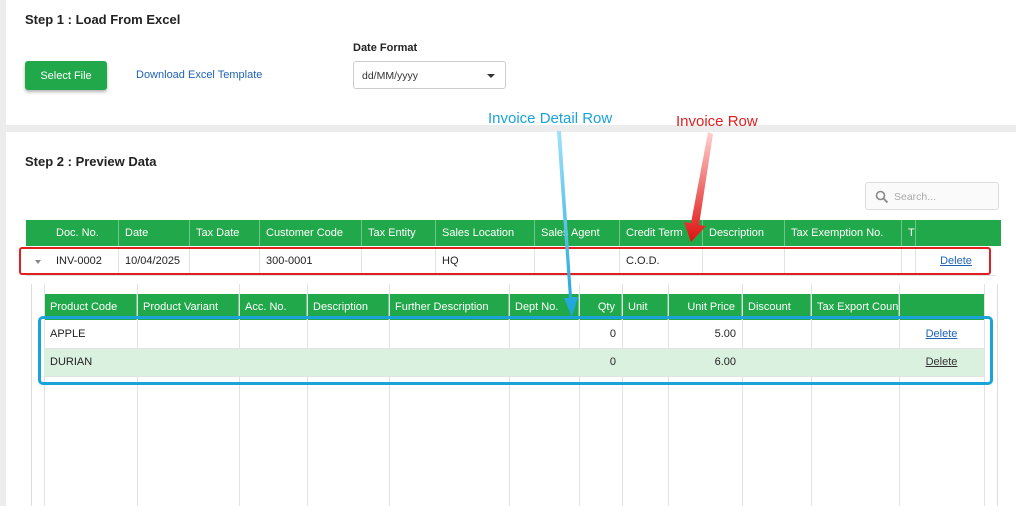  What do you see at coordinates (661, 233) in the screenshot?
I see `col-credit-term: Credit Term` at bounding box center [661, 233].